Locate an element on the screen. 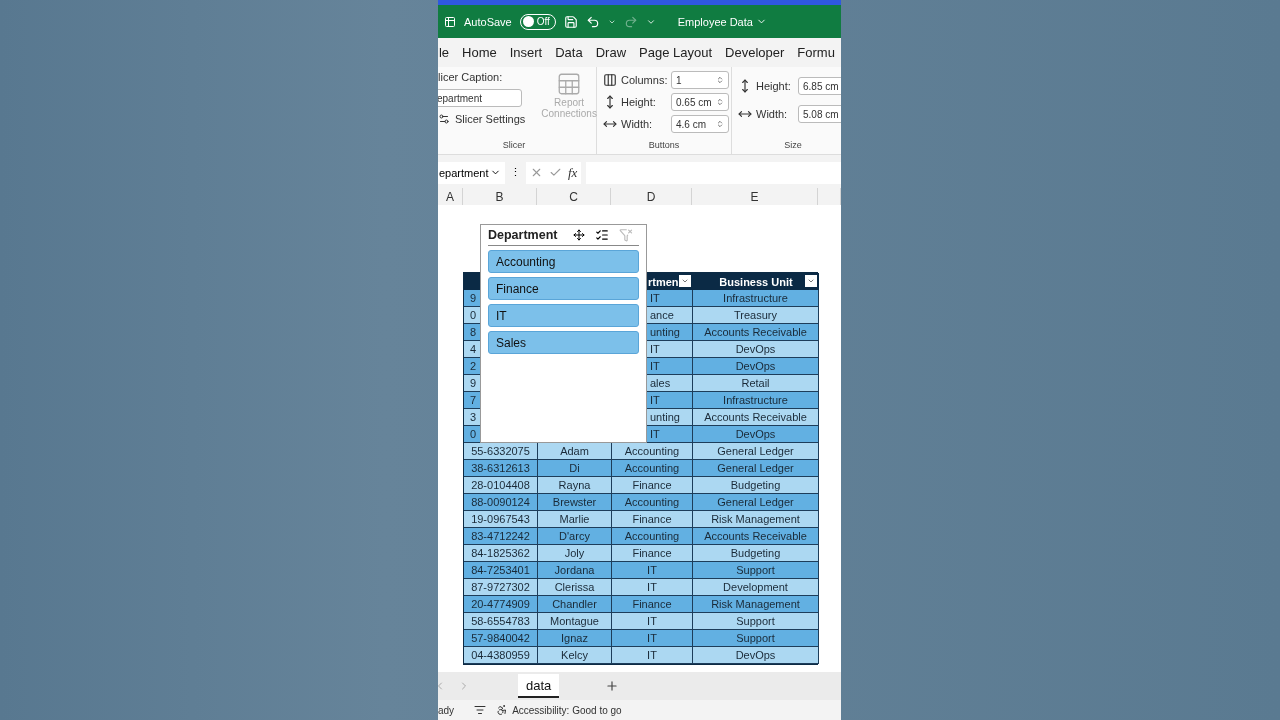  spin-field: 1 is located at coordinates (700, 80).